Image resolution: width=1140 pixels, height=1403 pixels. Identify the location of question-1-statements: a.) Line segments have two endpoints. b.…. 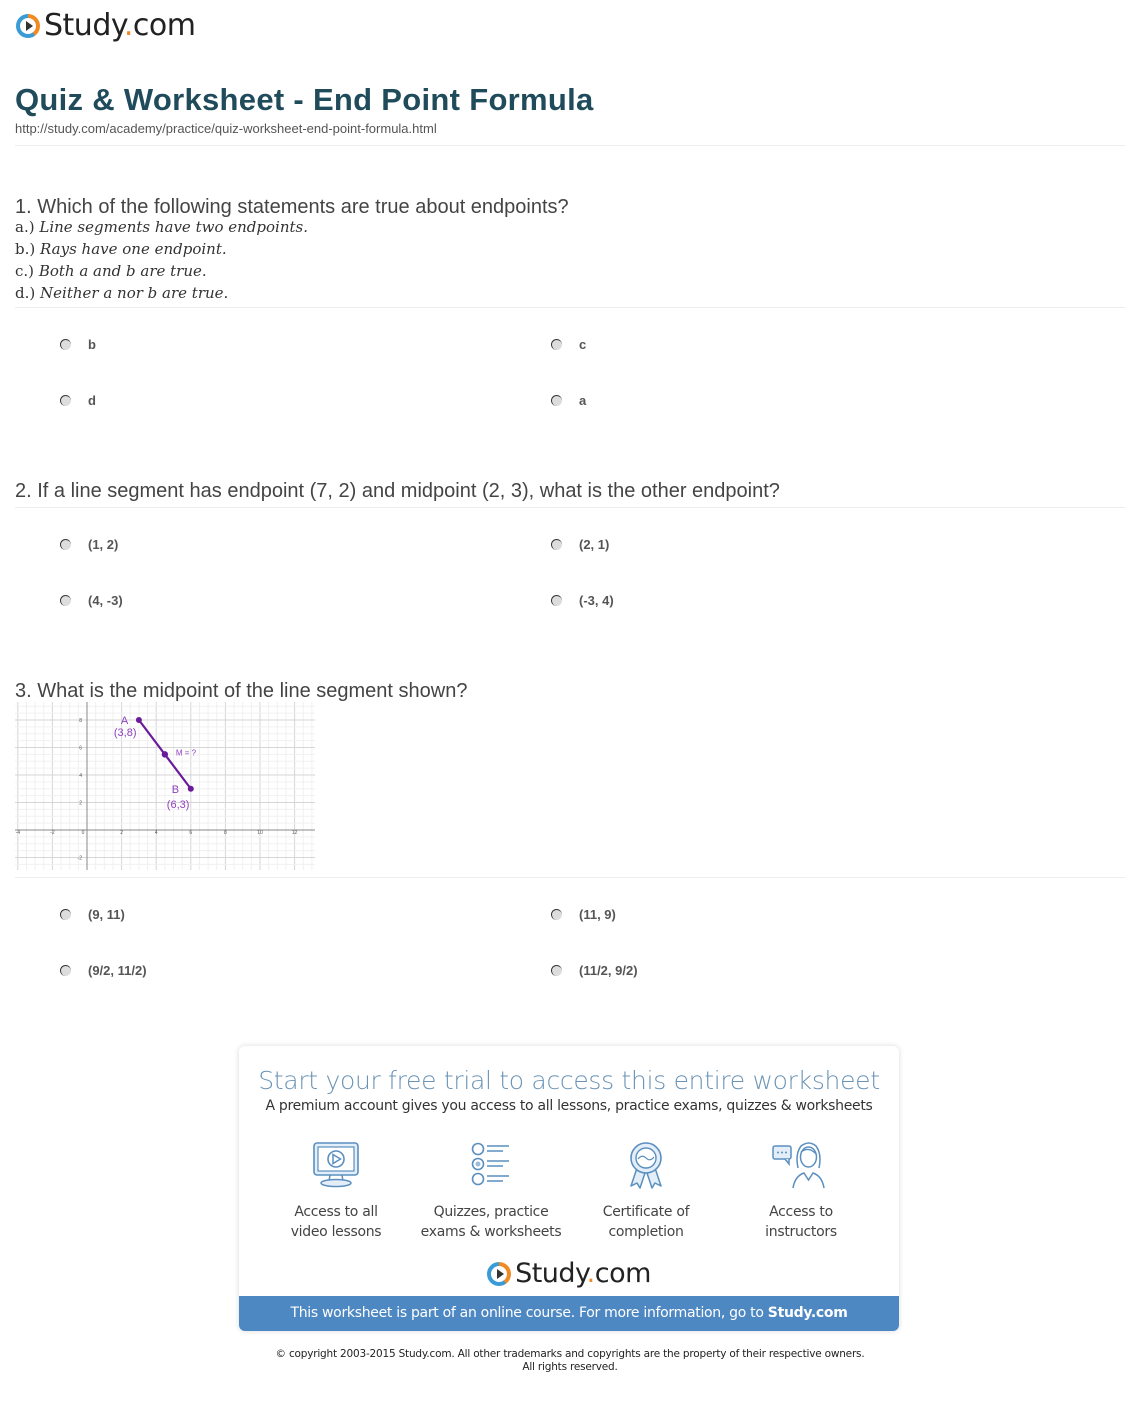
(161, 260).